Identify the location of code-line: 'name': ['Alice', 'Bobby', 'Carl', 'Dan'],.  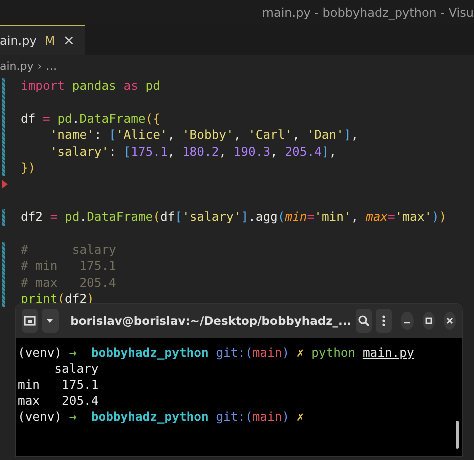
(204, 135).